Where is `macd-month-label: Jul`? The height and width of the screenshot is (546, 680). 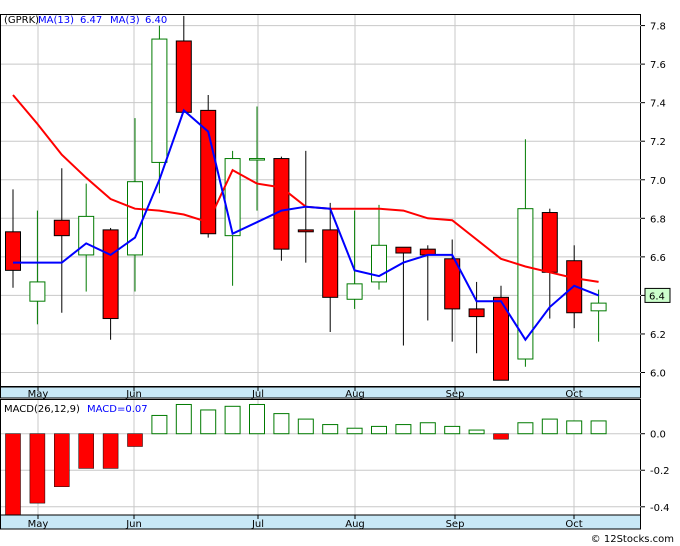
macd-month-label: Jul is located at coordinates (257, 524).